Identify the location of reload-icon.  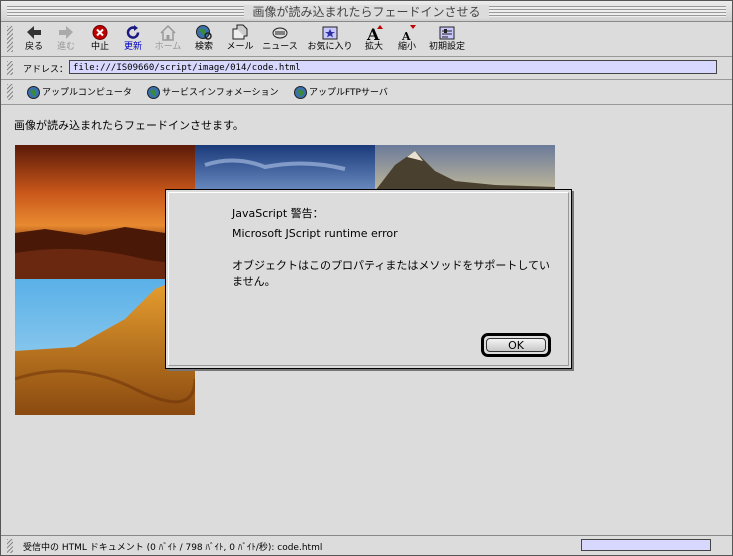
(133, 32).